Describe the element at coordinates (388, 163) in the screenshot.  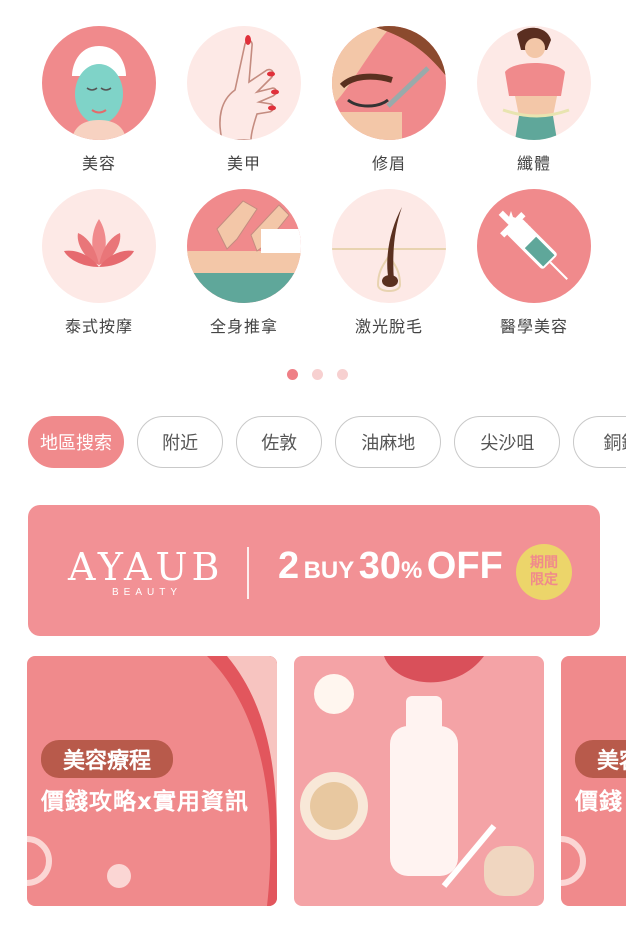
I see `category-label: 修眉` at that location.